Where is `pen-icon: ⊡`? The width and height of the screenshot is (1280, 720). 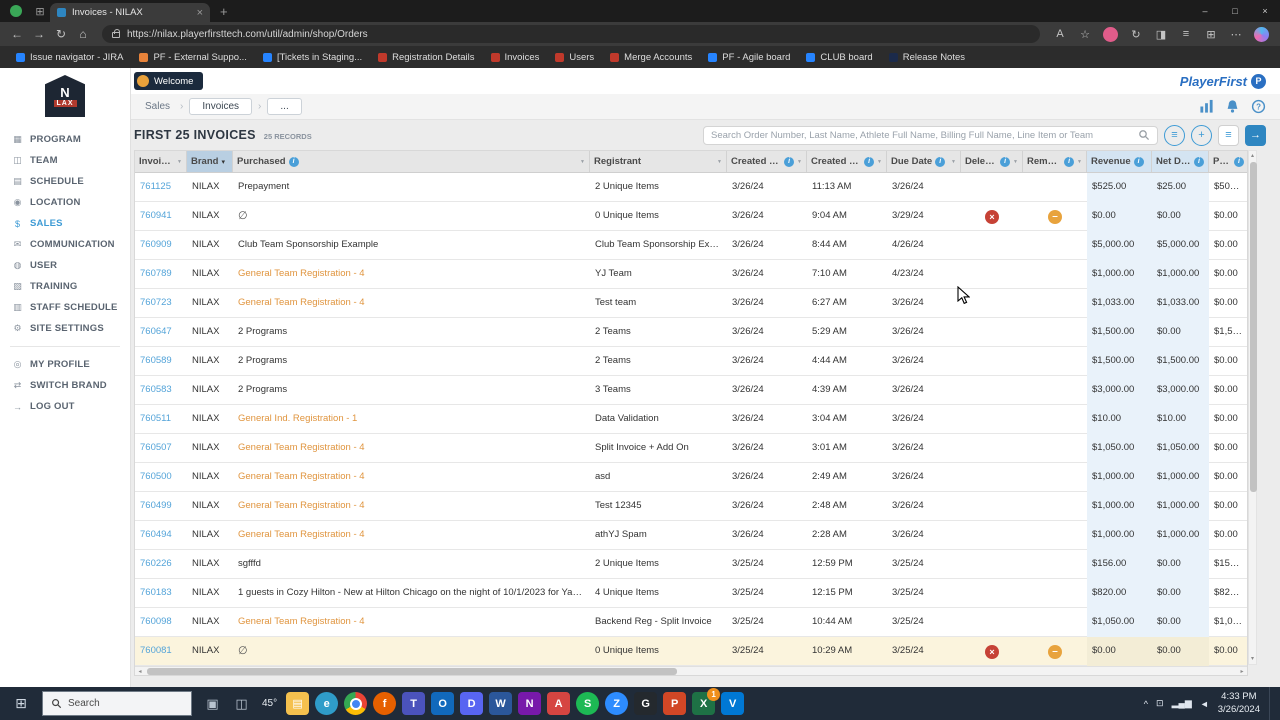
pen-icon: ⊡ is located at coordinates (1160, 703).